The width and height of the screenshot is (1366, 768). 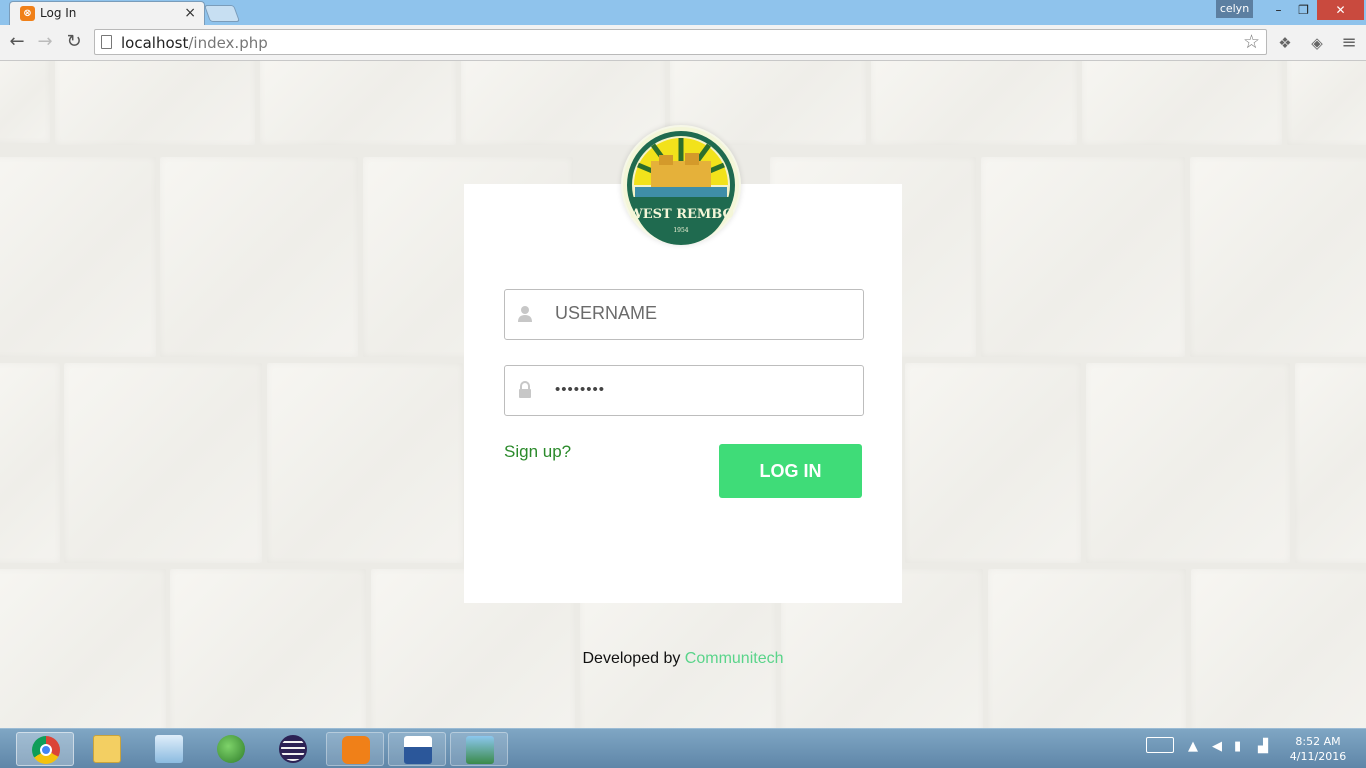 I want to click on lock-icon, so click(x=525, y=389).